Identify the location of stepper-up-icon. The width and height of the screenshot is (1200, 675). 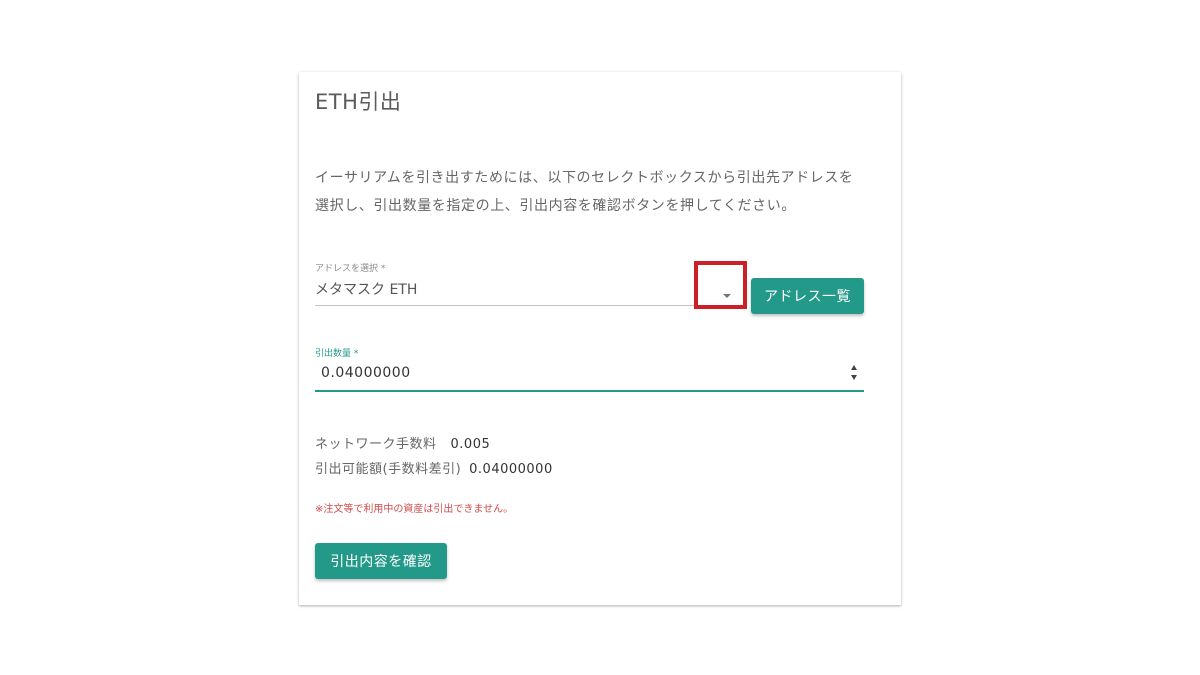
(854, 367).